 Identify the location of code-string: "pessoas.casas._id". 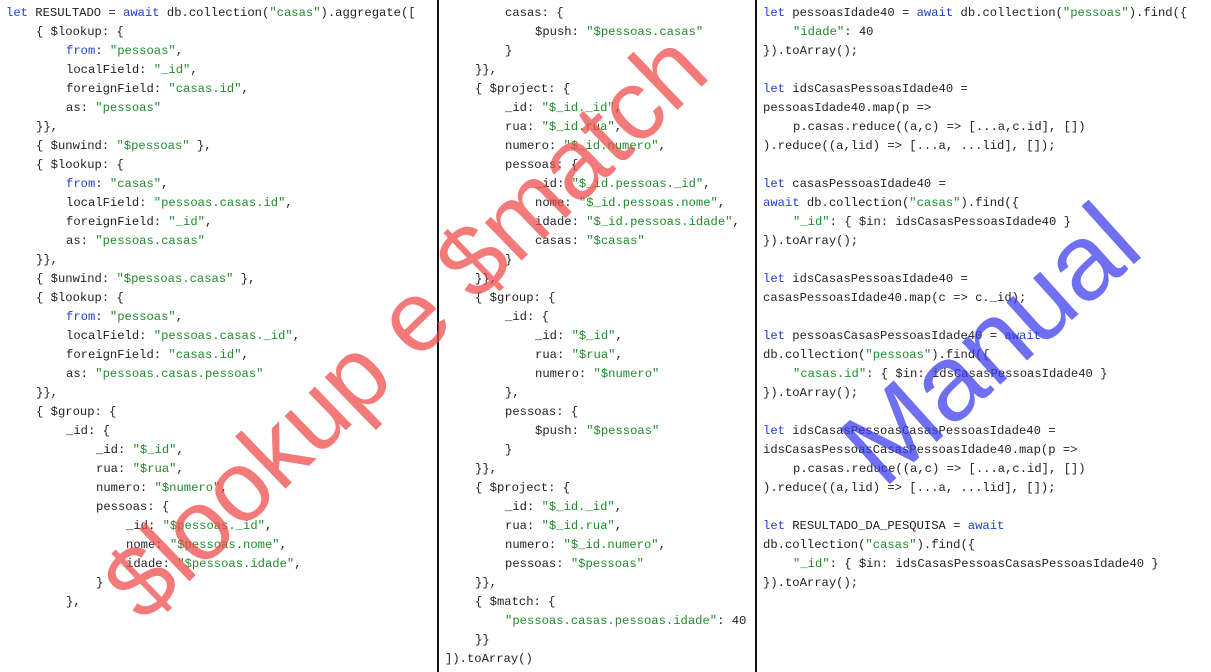
(223, 336).